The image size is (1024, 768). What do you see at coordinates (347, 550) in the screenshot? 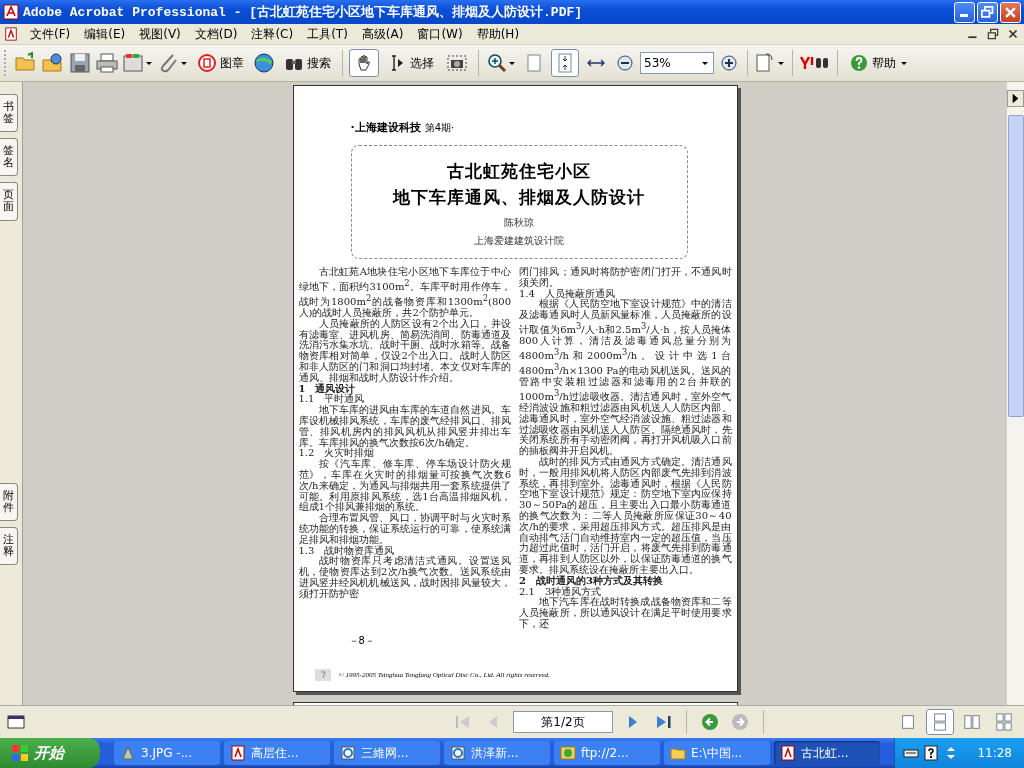
I see `subsection-heading: 1.3 战时物资库通风` at bounding box center [347, 550].